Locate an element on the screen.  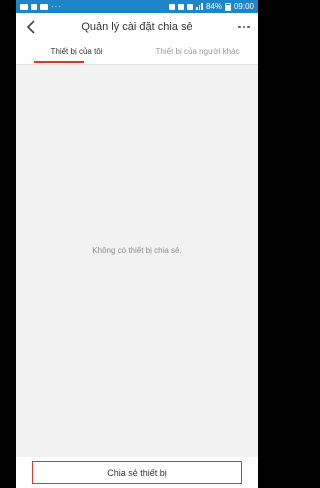
app-header: Quản lý cài đặt chia sẻ is located at coordinates (137, 27).